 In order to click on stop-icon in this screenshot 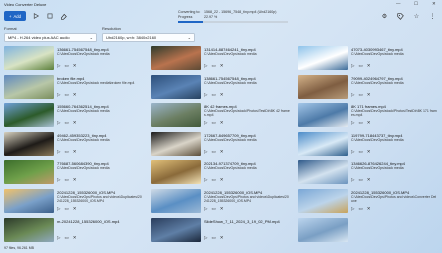, I will do `click(49, 16)`.